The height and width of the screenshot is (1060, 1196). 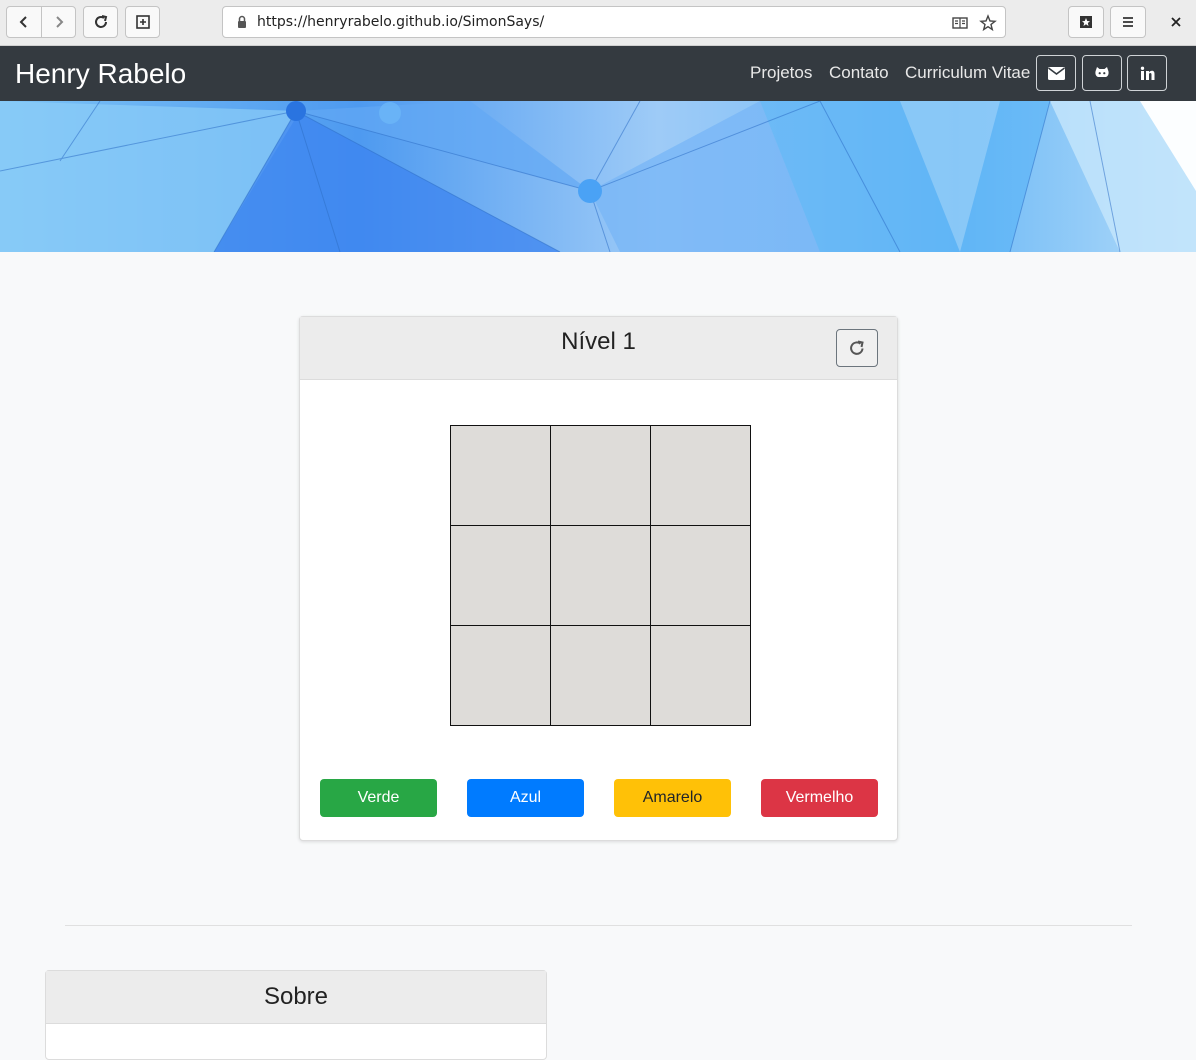 What do you see at coordinates (967, 73) in the screenshot?
I see `nav-link-curriculum: Curriculum Vitae` at bounding box center [967, 73].